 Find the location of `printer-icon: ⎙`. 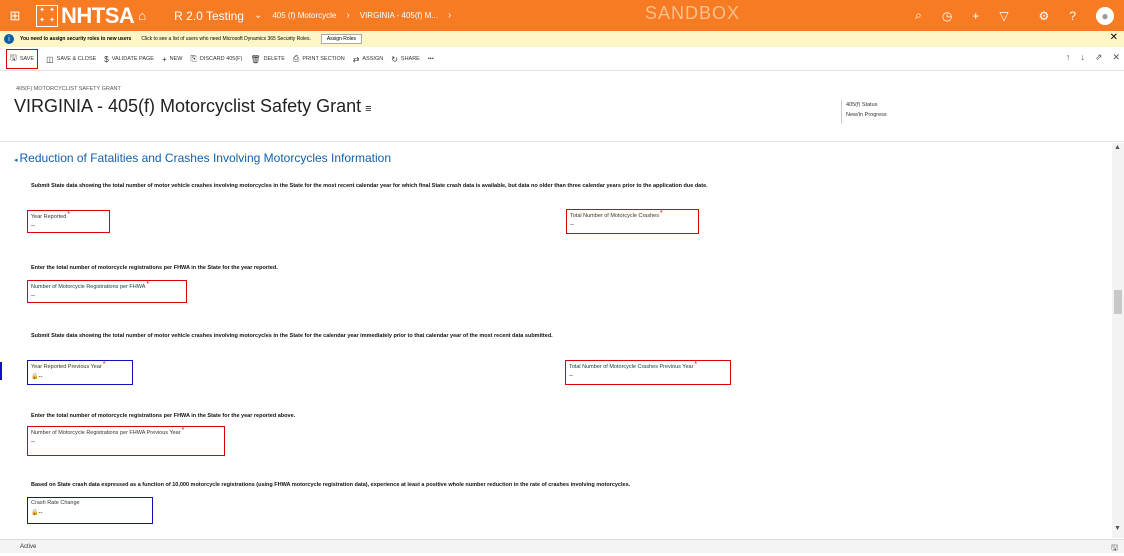

printer-icon: ⎙ is located at coordinates (296, 58).